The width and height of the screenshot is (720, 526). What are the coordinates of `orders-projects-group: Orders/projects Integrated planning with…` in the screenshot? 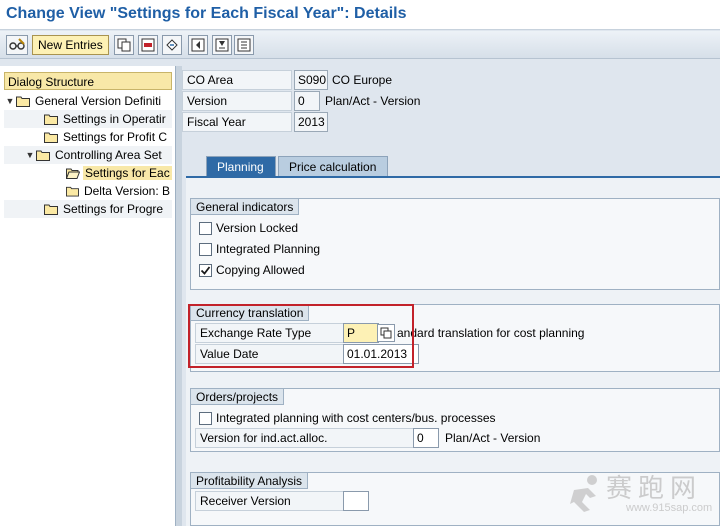 It's located at (455, 420).